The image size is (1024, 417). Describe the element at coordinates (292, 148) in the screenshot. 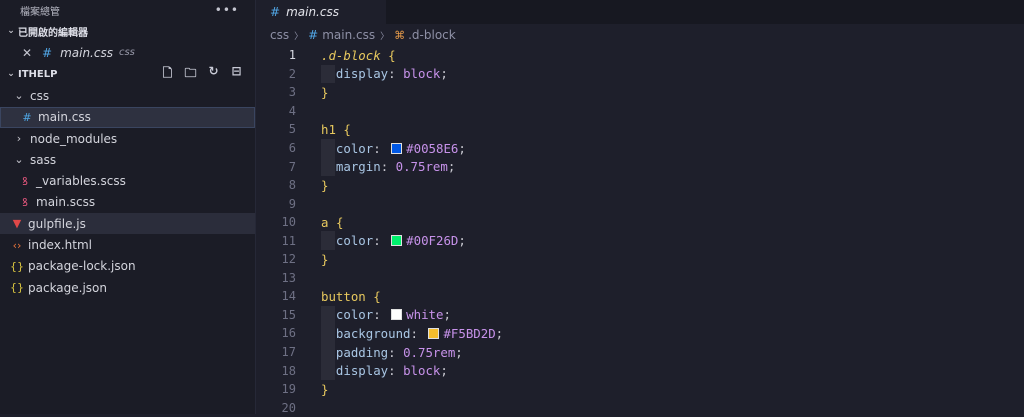

I see `line-number: 6` at that location.